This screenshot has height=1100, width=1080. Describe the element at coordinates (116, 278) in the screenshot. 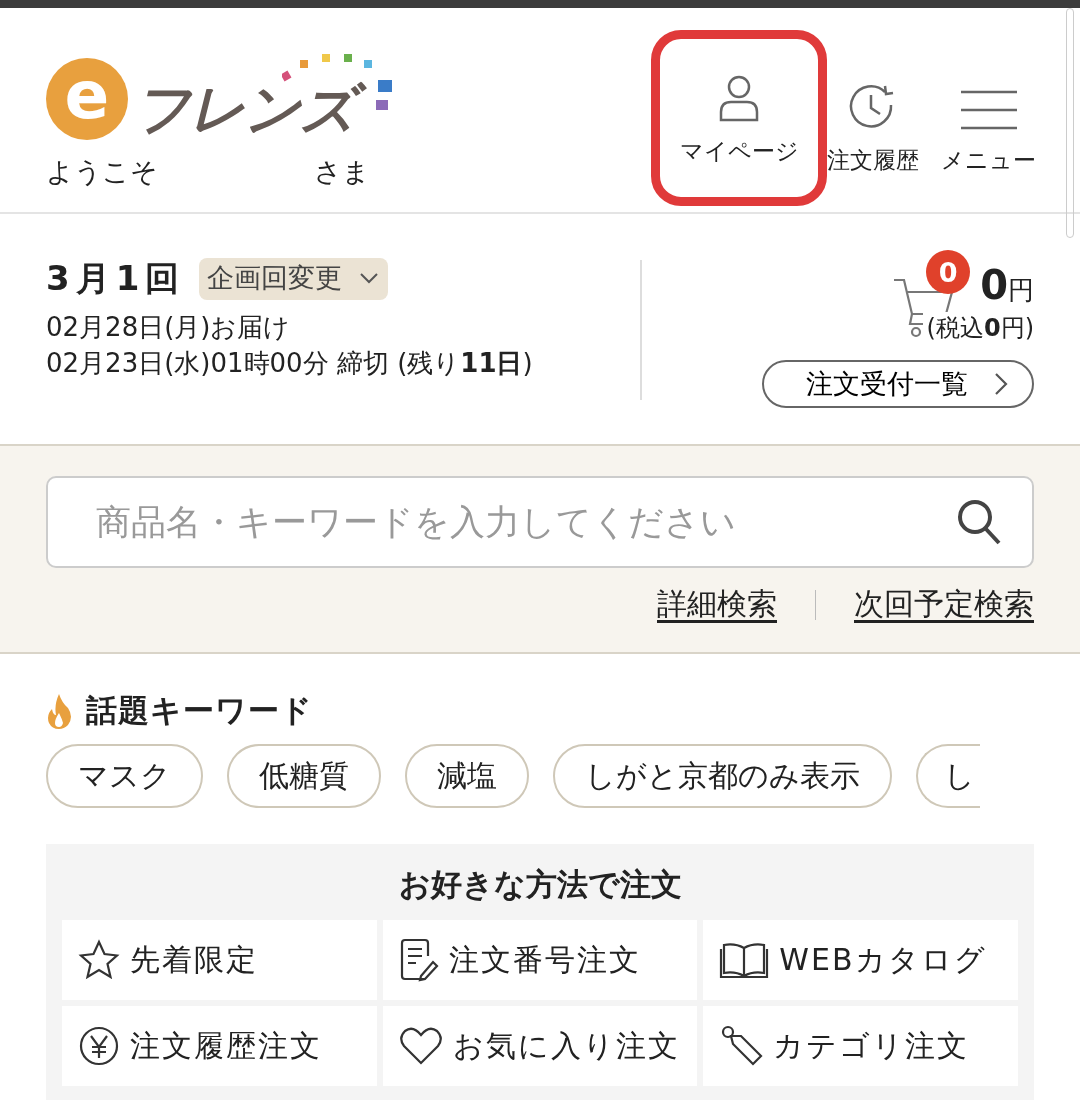

I see `round-title: 3月1回` at that location.